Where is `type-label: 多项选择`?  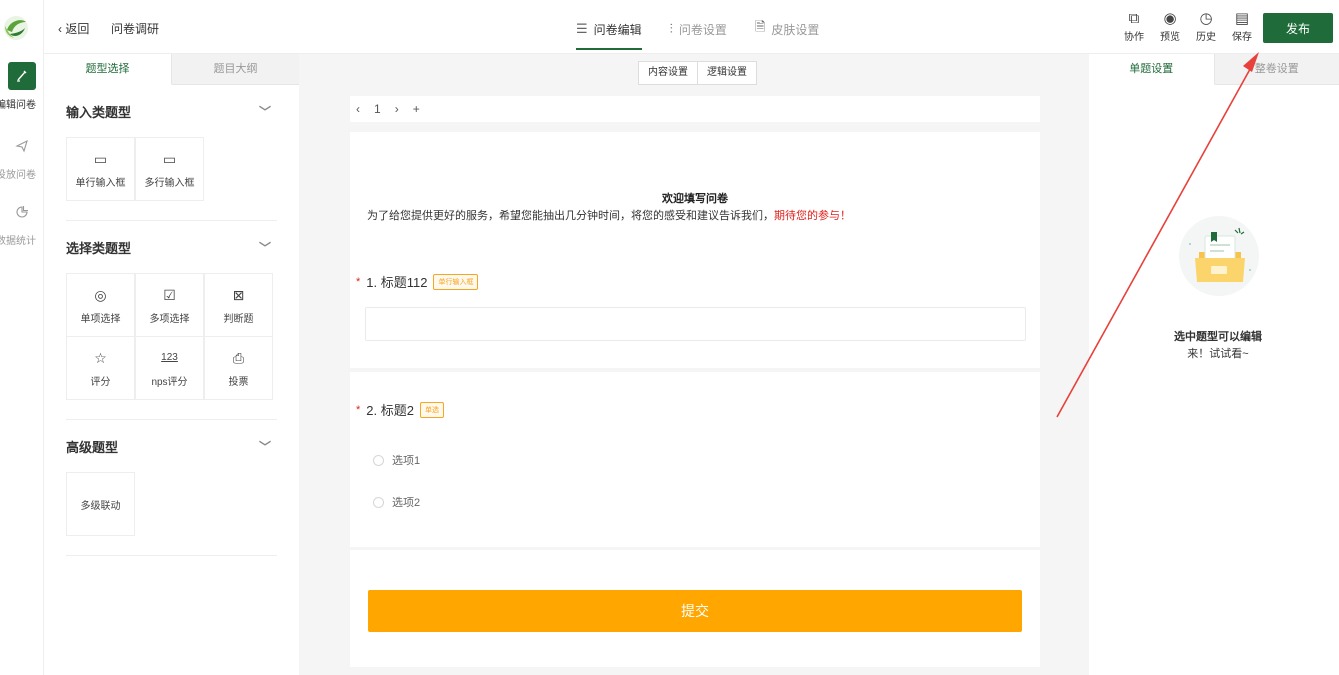 type-label: 多项选择 is located at coordinates (169, 319).